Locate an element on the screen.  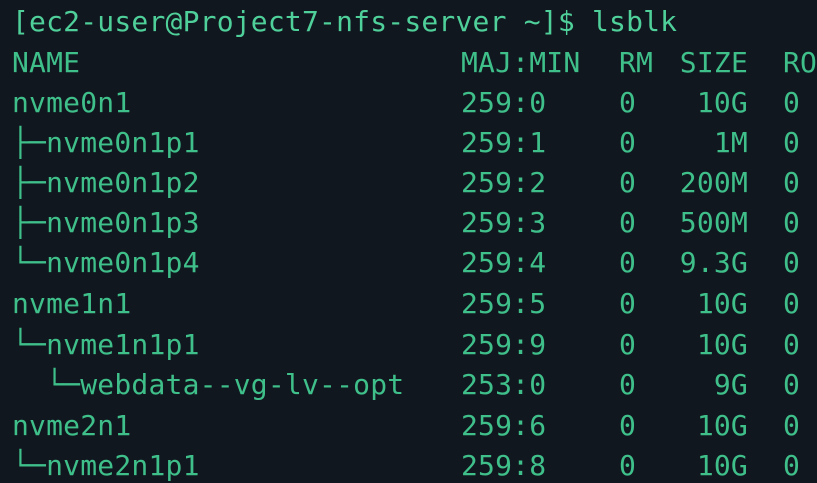
device-name: nvme1n1 is located at coordinates (72, 303).